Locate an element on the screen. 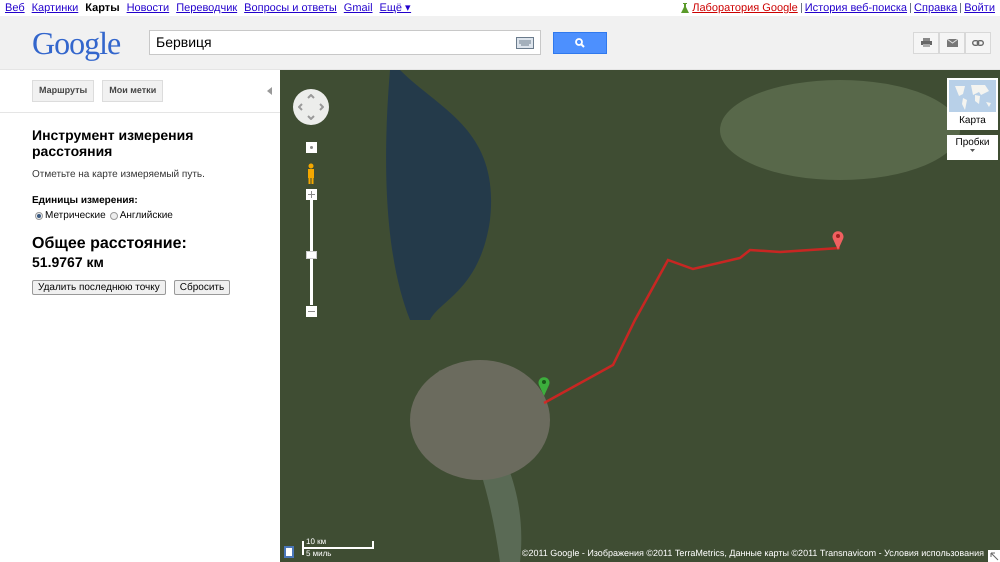 The width and height of the screenshot is (1000, 562). chain-icon is located at coordinates (978, 43).